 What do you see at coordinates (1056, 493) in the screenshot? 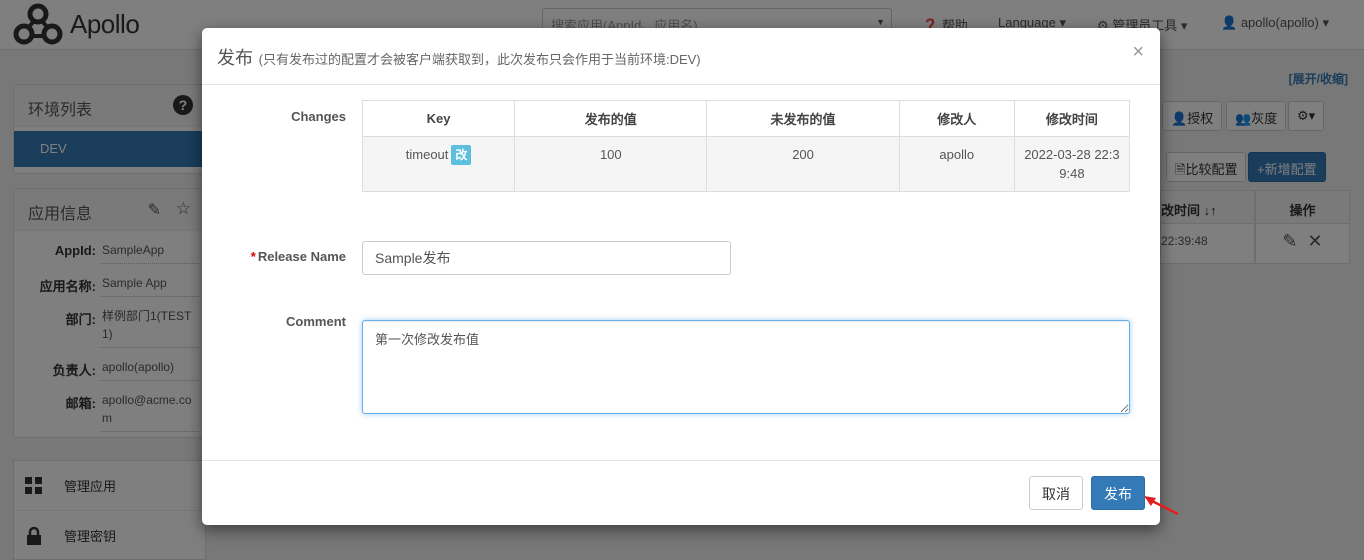
I see `cancel-button: 取消` at bounding box center [1056, 493].